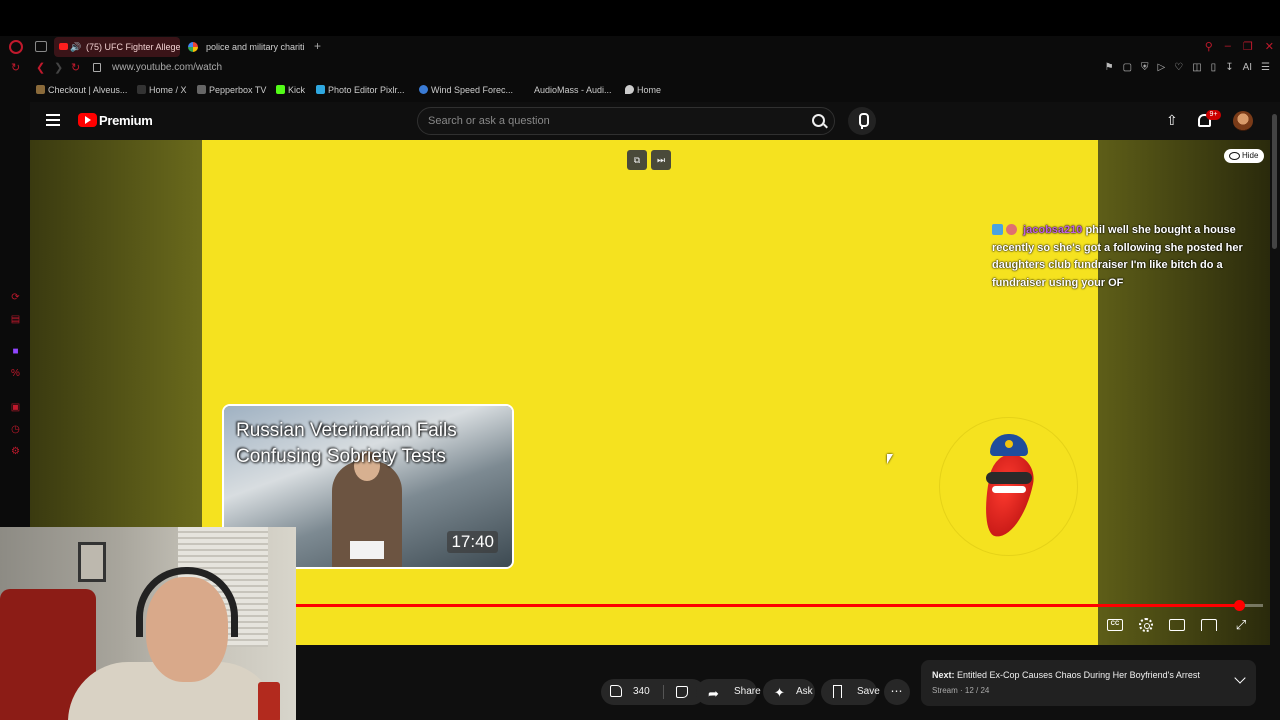 This screenshot has height=720, width=1280. I want to click on thumbs-up-icon, so click(616, 691).